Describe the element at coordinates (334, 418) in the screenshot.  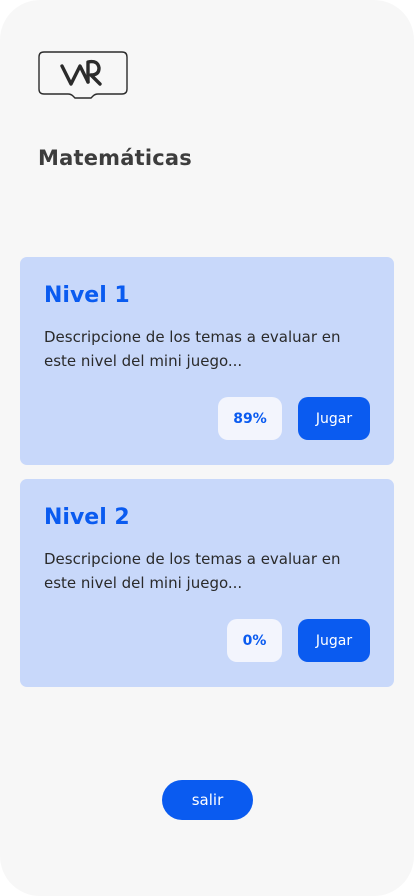
I see `play-button-level-1: Jugar` at that location.